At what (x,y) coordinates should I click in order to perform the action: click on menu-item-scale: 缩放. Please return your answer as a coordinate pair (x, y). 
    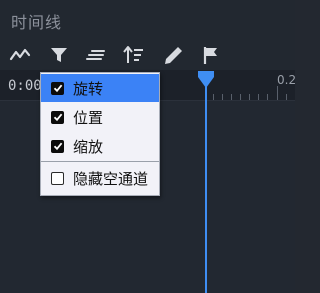
    Looking at the image, I should click on (100, 146).